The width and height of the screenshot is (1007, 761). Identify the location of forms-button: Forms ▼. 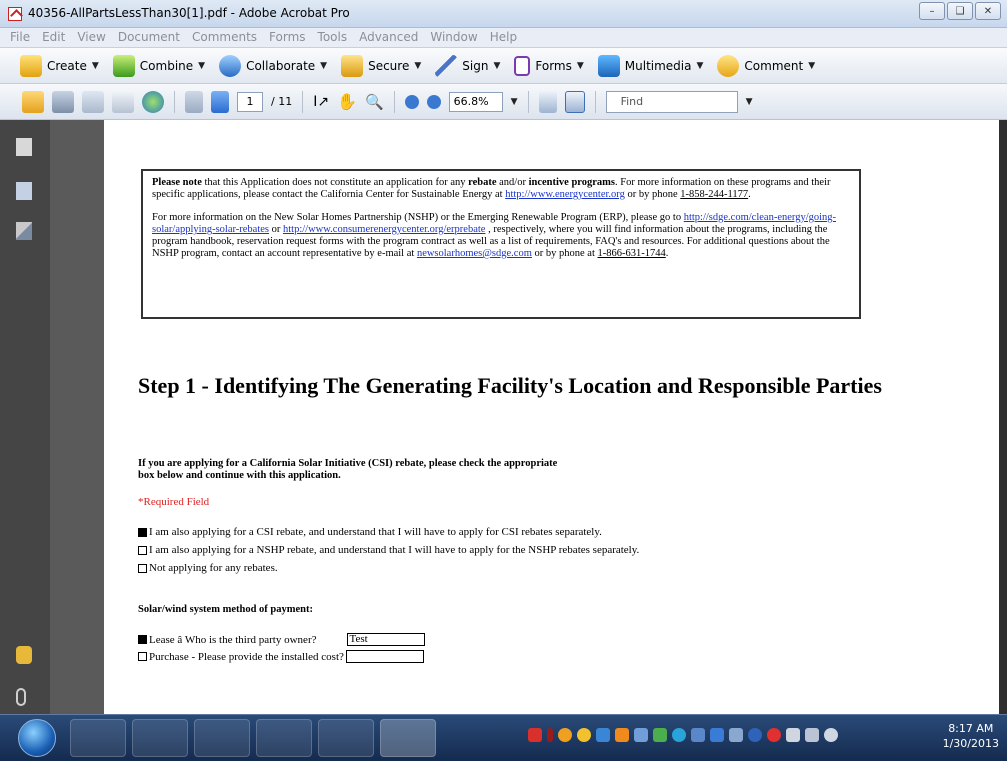
(549, 65).